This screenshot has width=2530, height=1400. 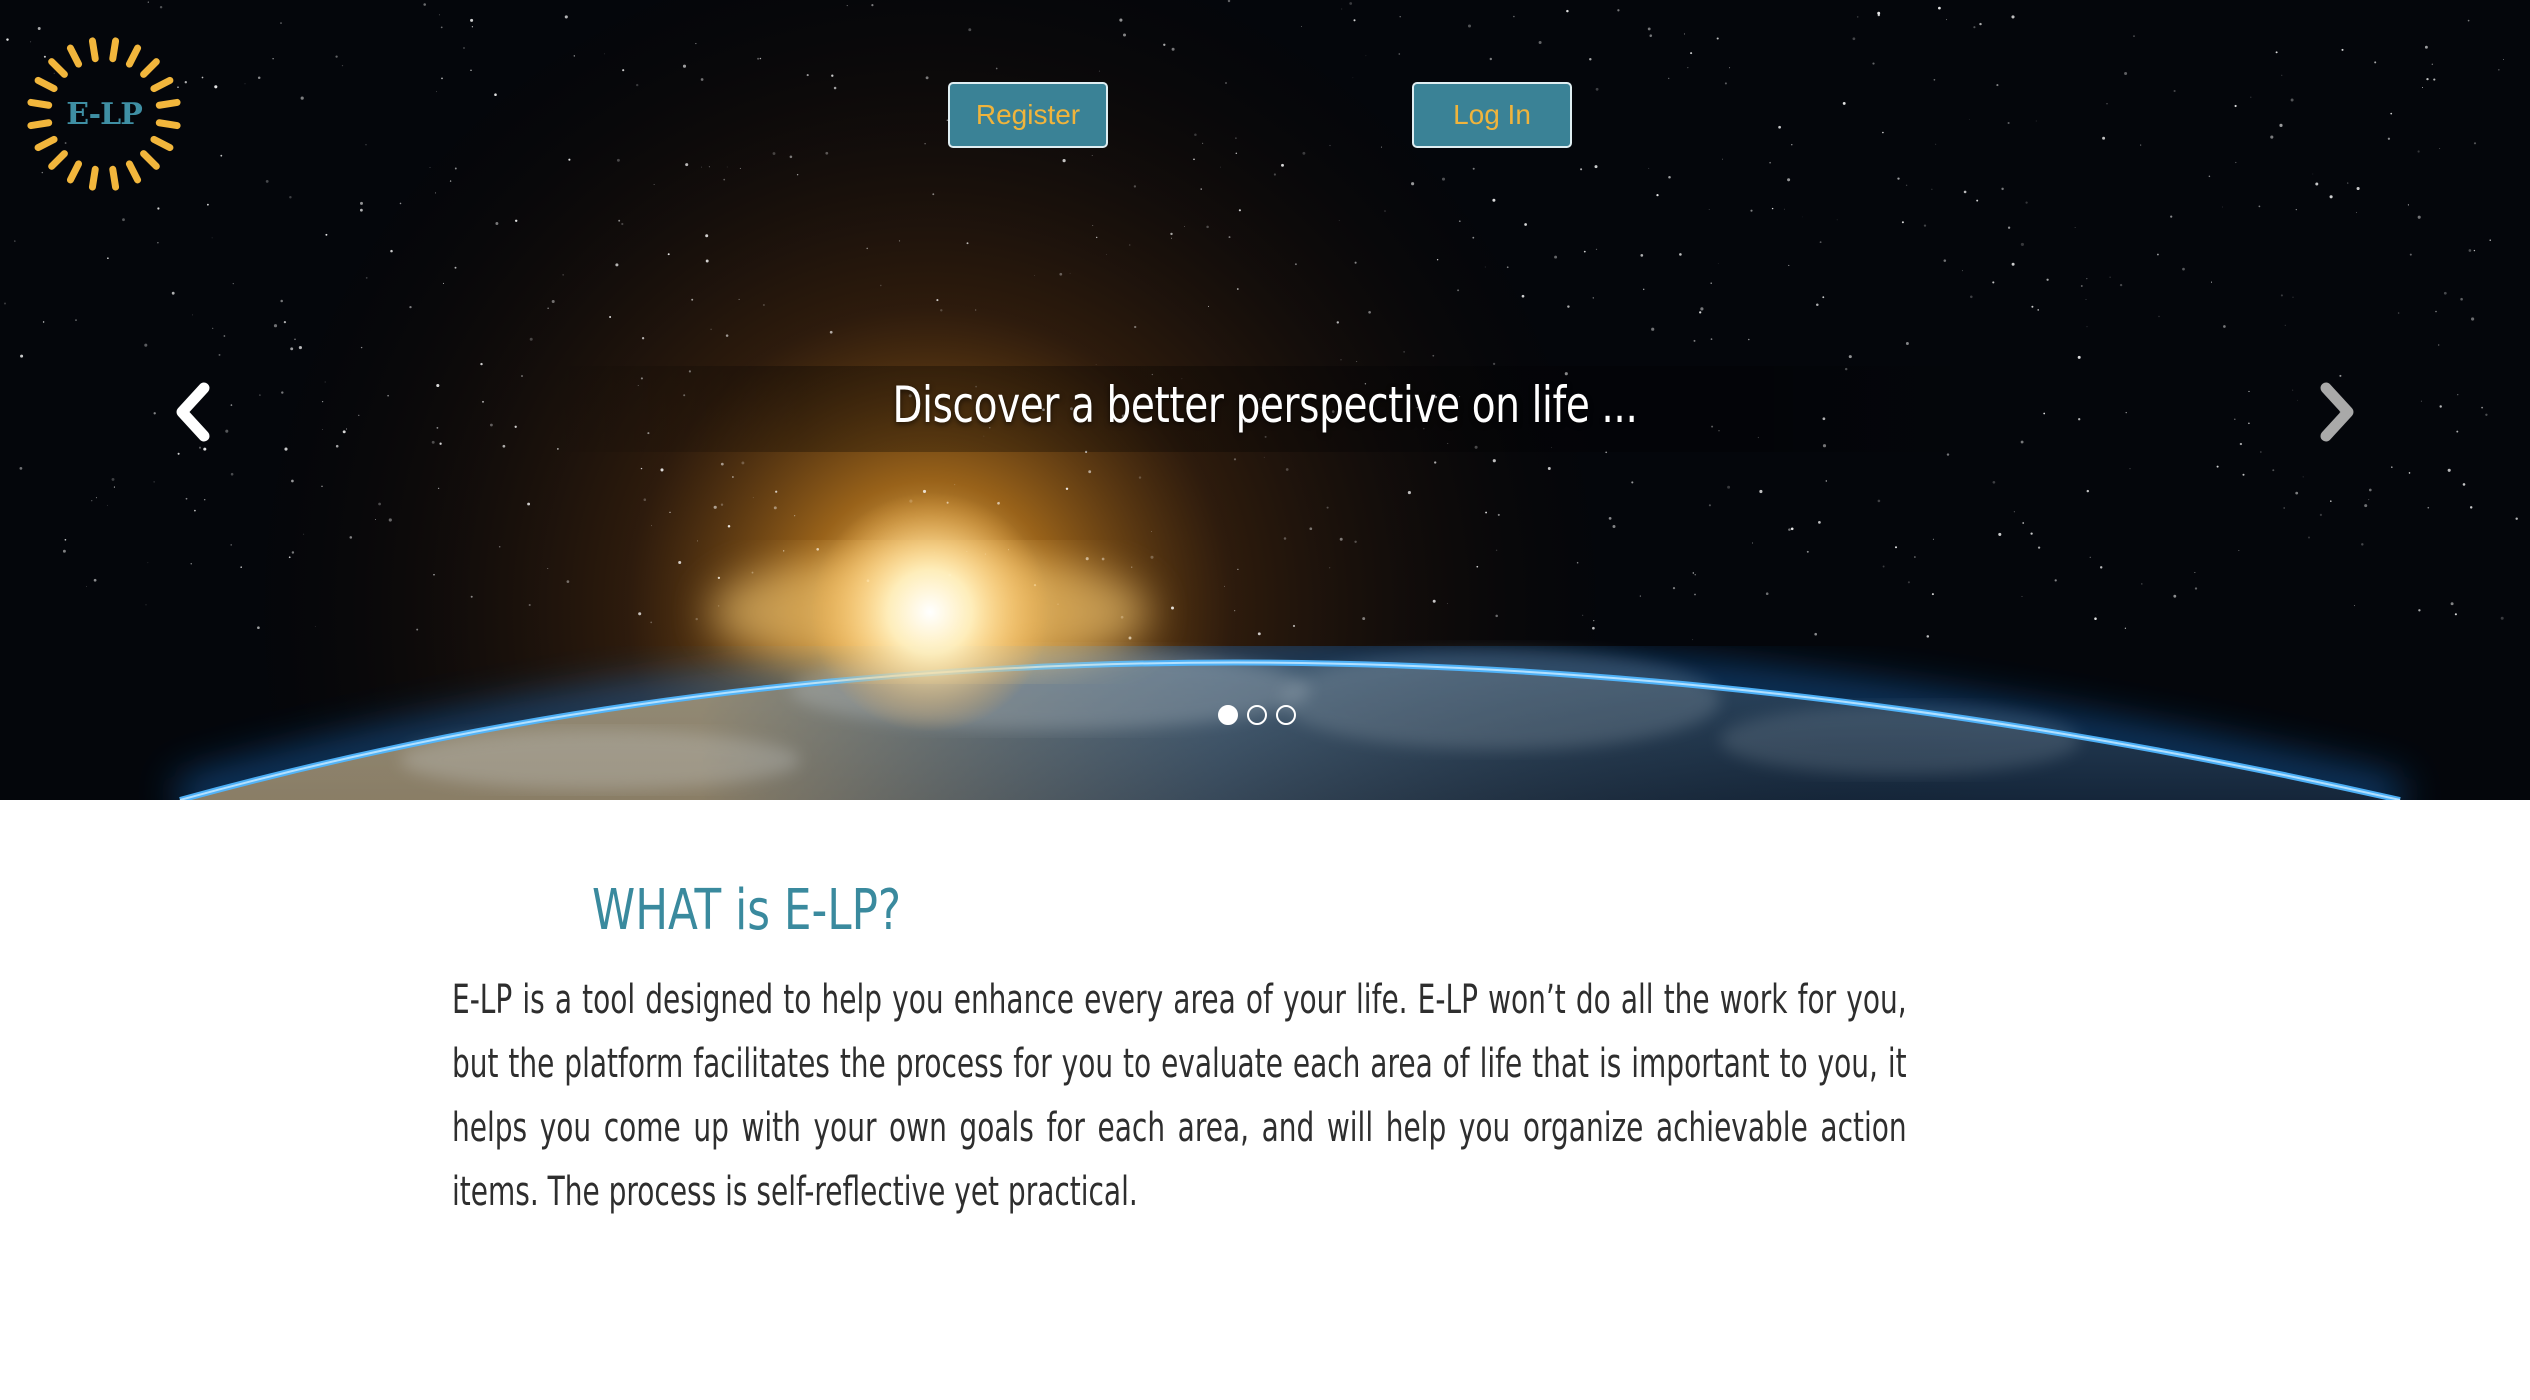 What do you see at coordinates (1492, 115) in the screenshot?
I see `login-button: Log In` at bounding box center [1492, 115].